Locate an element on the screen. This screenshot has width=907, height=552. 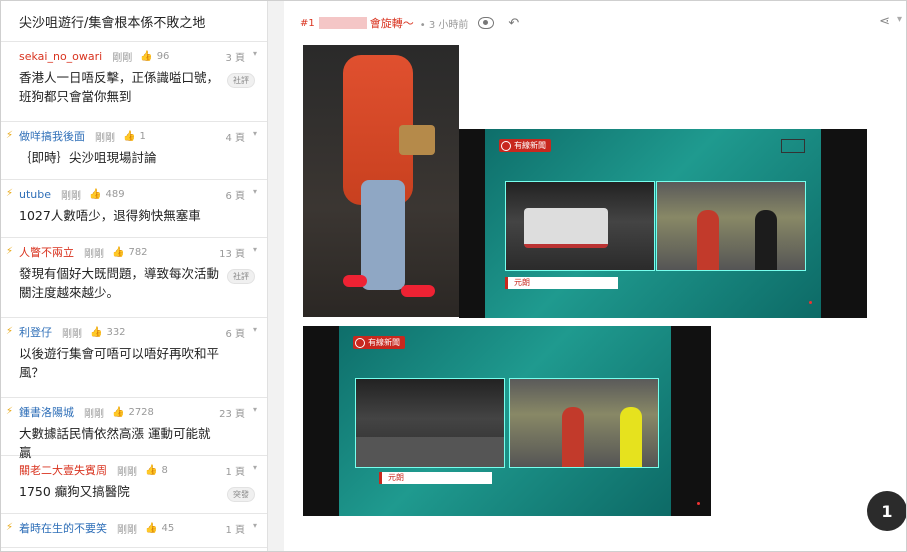
item-title: 以後遊行集會可唔可以唔好再吹和平風？ is located at coordinates (119, 363).